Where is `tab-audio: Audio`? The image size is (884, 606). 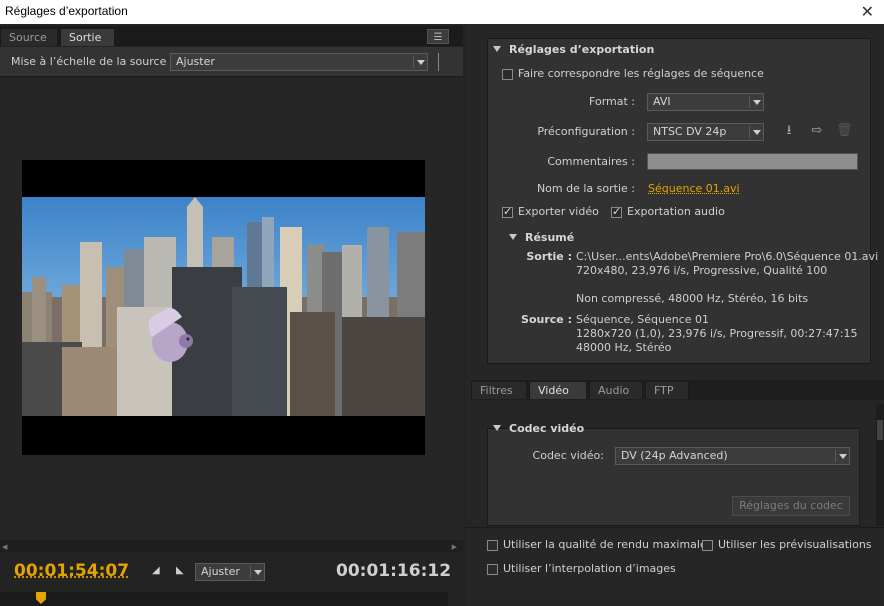
tab-audio: Audio is located at coordinates (616, 390).